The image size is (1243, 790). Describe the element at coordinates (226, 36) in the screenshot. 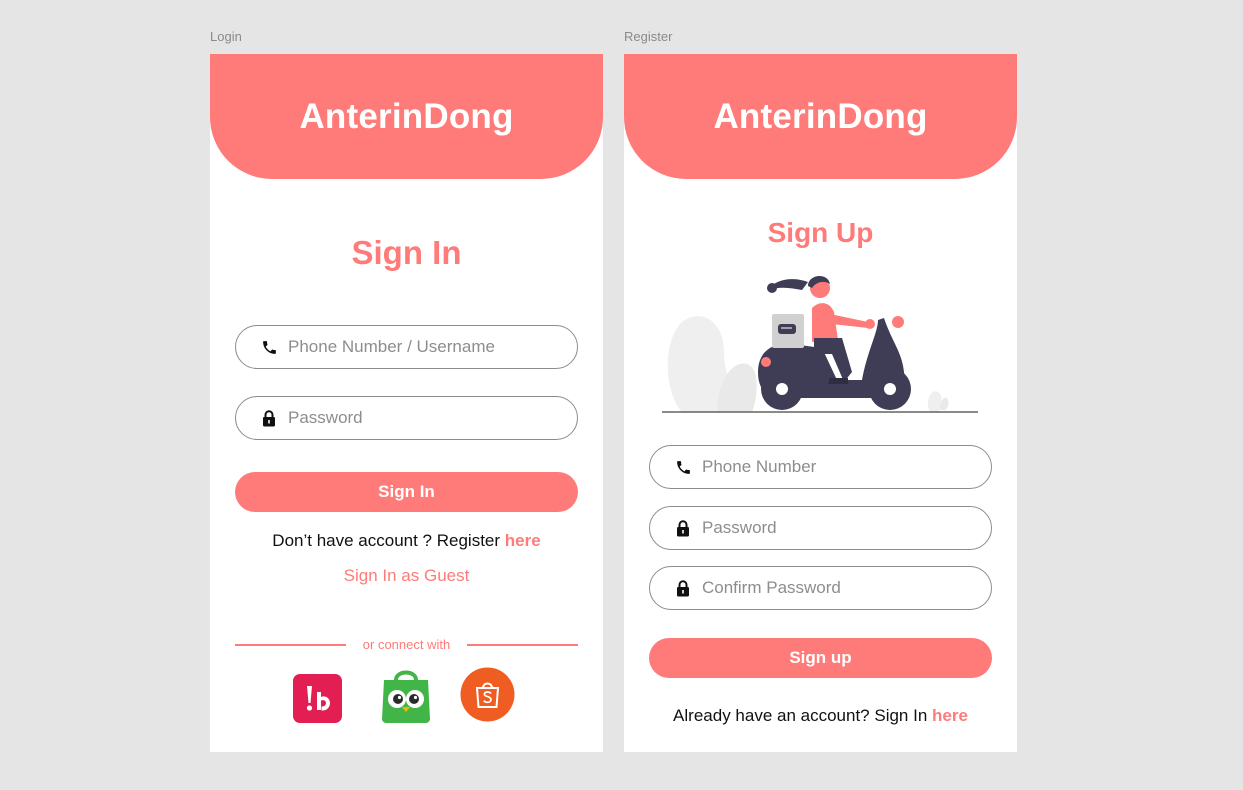

I see `login-frame-label: Login` at that location.